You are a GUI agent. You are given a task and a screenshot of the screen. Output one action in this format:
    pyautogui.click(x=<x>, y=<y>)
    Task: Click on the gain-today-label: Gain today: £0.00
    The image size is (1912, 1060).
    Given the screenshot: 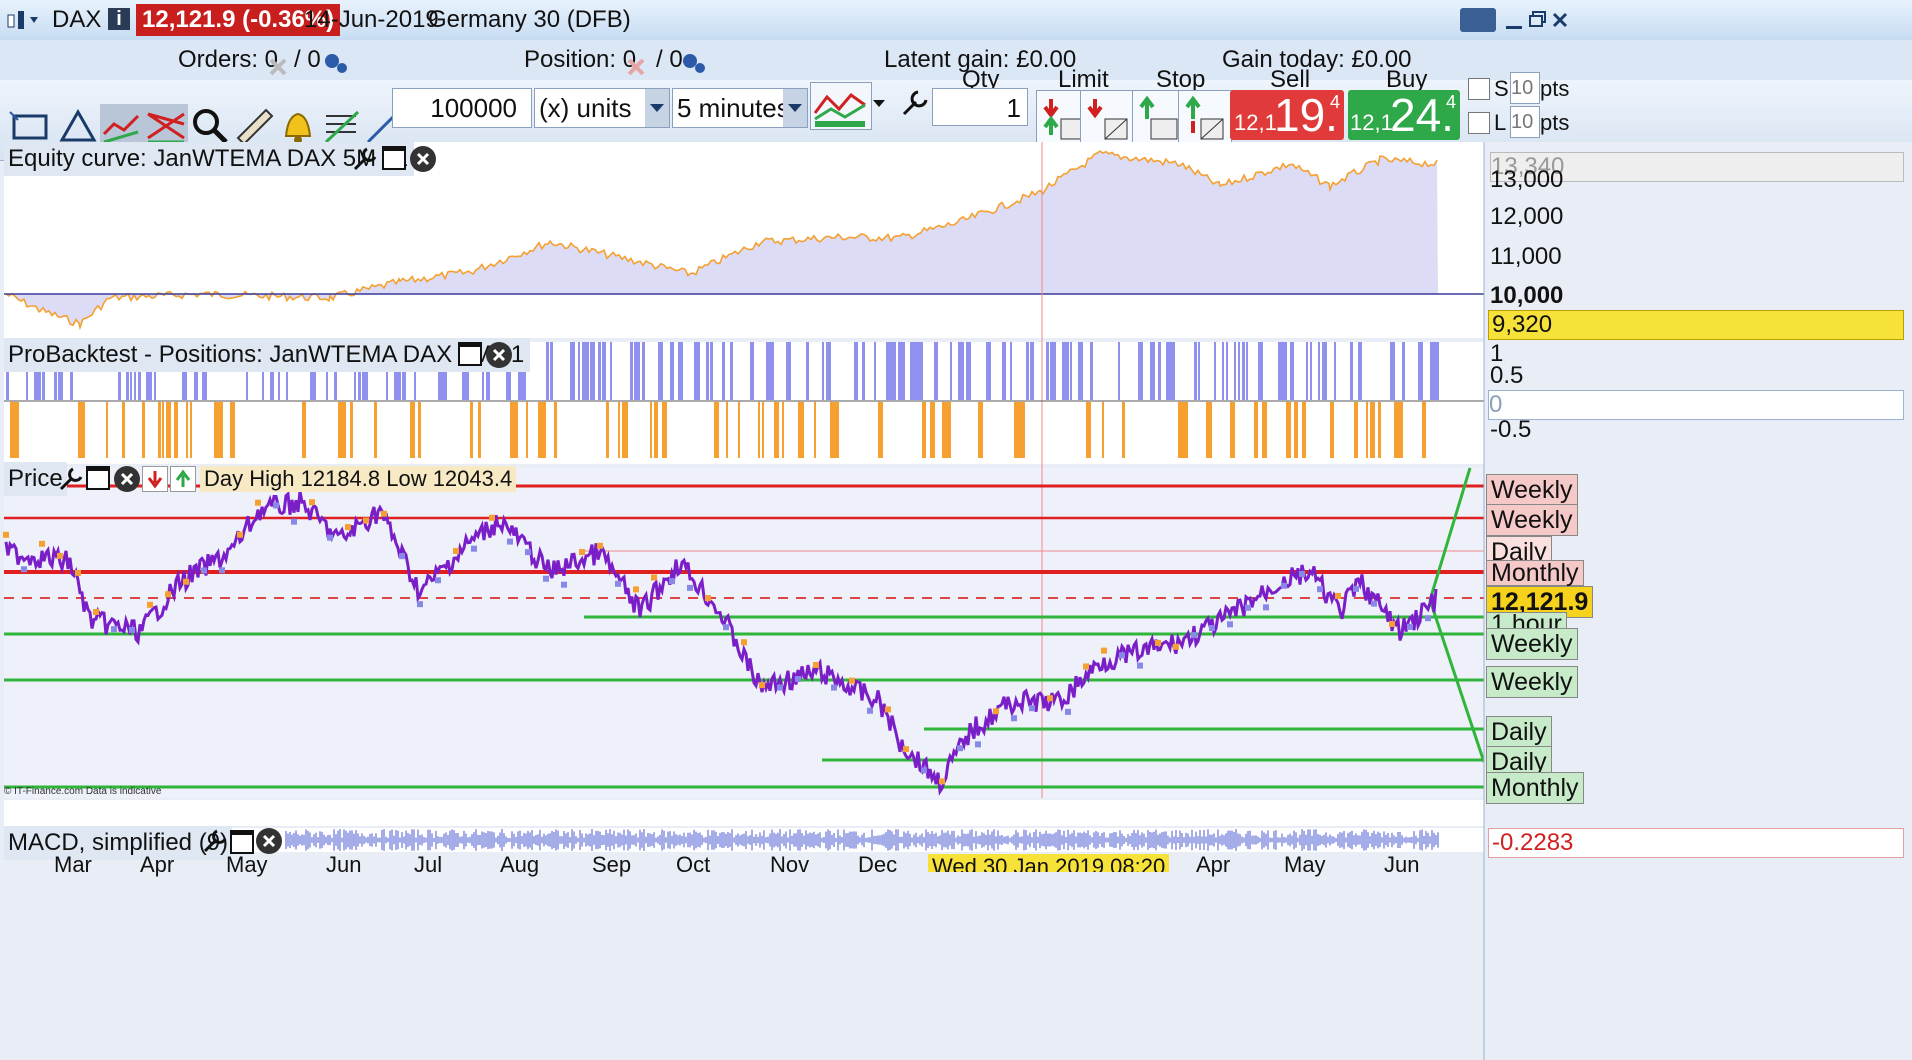 What is the action you would take?
    pyautogui.click(x=1317, y=59)
    